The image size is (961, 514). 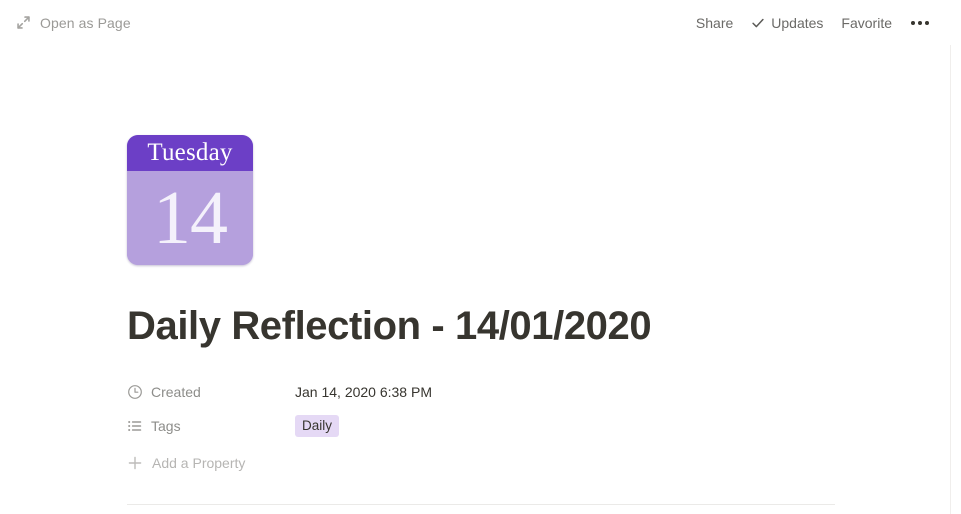 I want to click on share-label: Share, so click(x=714, y=22).